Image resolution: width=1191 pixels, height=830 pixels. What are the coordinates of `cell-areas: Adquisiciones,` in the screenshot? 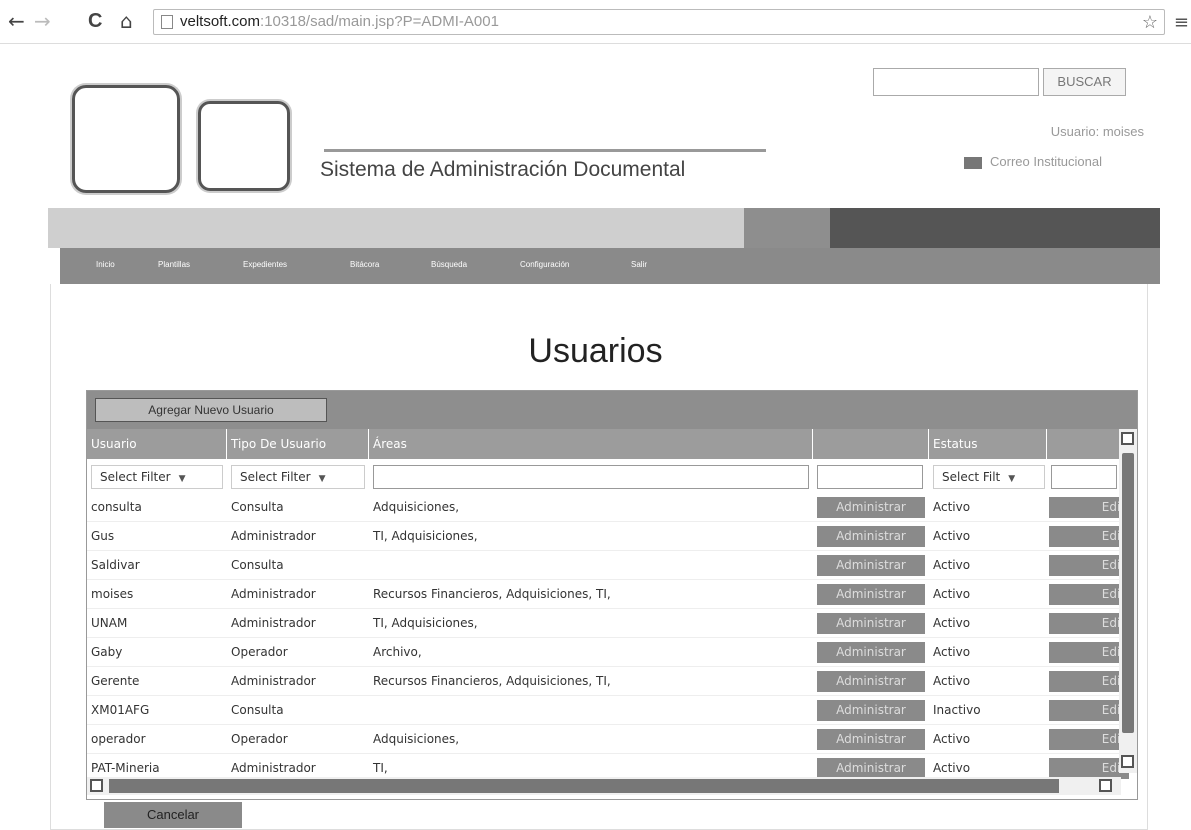 It's located at (416, 507).